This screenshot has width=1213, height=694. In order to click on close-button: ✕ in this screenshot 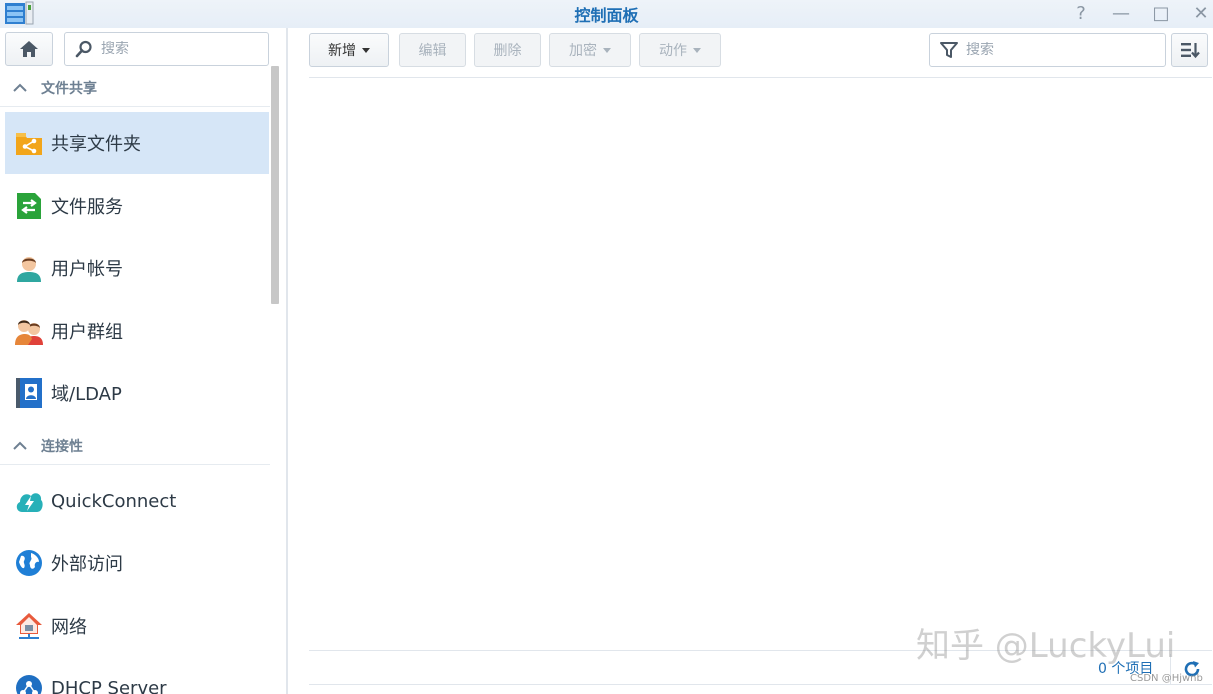, I will do `click(1200, 13)`.